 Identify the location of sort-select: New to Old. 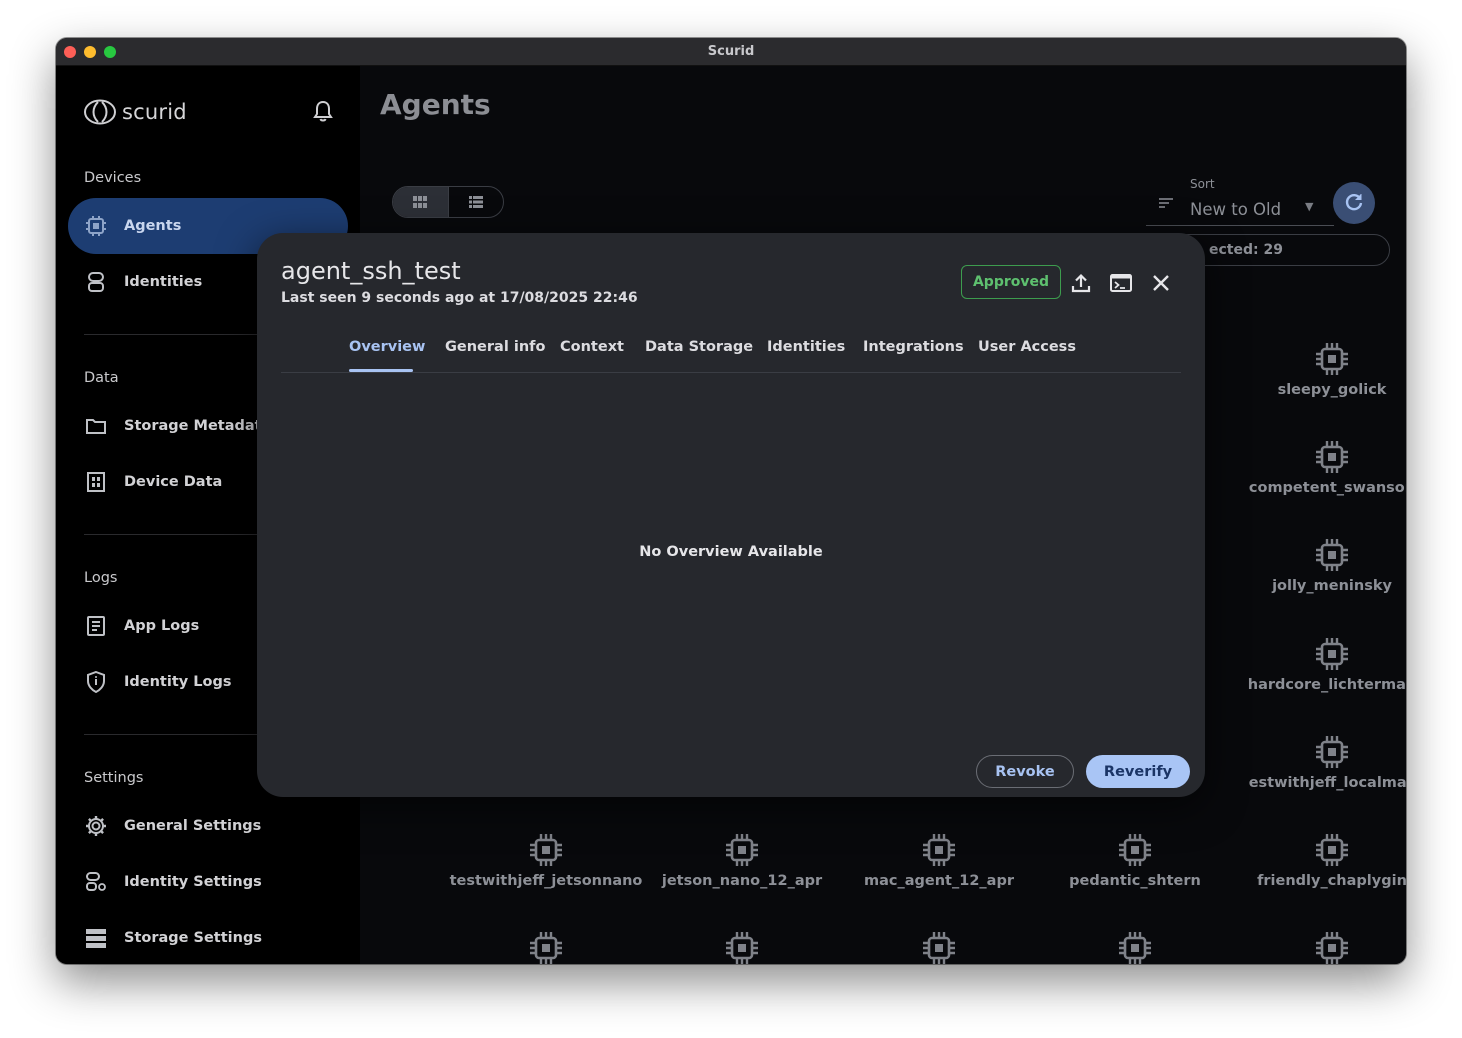
(1235, 209).